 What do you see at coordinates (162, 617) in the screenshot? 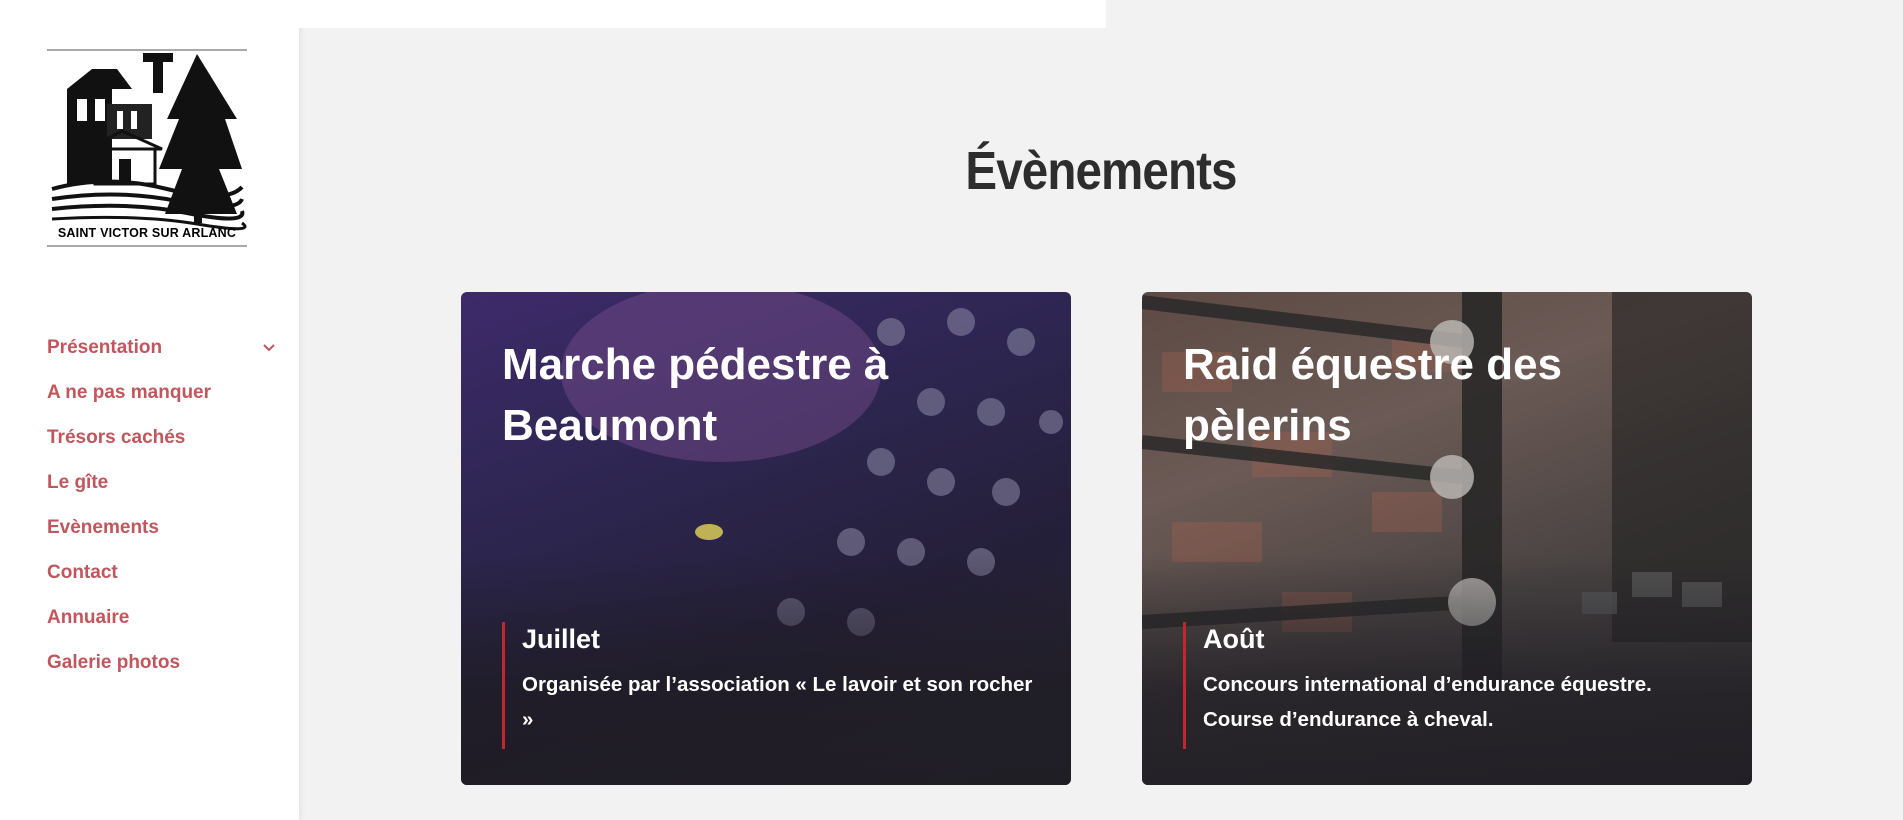
I see `nav-item-annuaire: Annuaire` at bounding box center [162, 617].